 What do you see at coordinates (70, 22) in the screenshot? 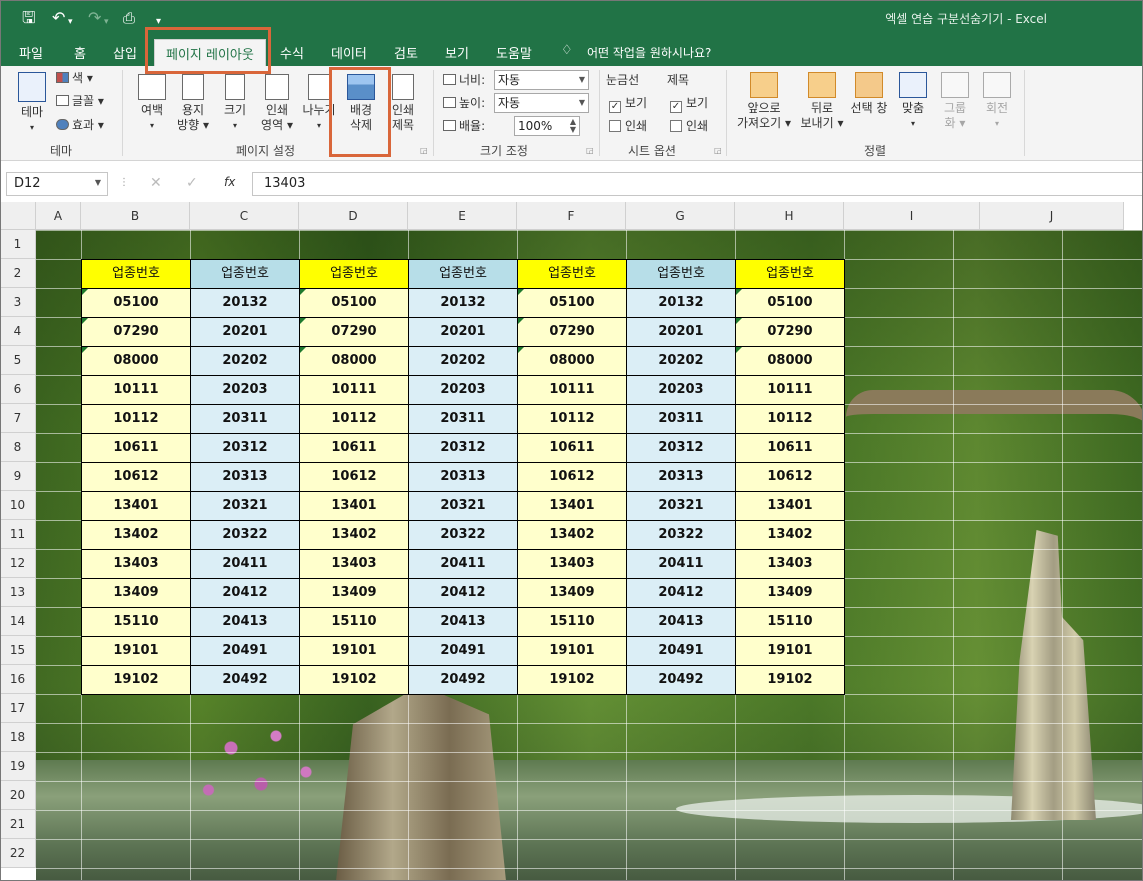
I see `undo-dropdown-icon: ▾` at bounding box center [70, 22].